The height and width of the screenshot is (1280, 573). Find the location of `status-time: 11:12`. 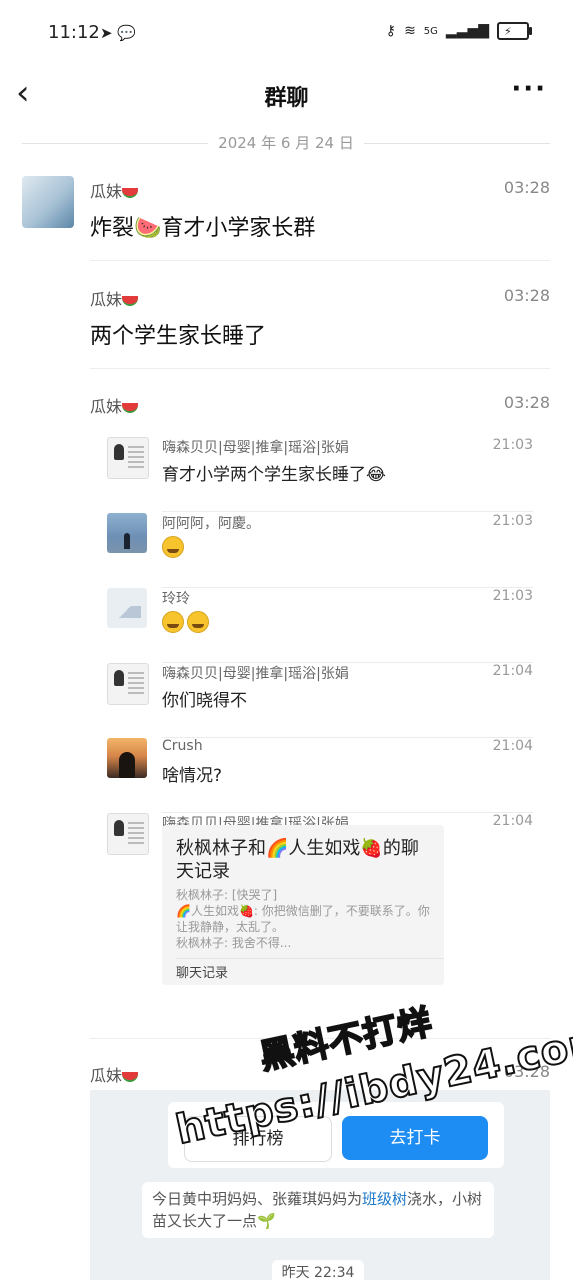

status-time: 11:12 is located at coordinates (74, 32).